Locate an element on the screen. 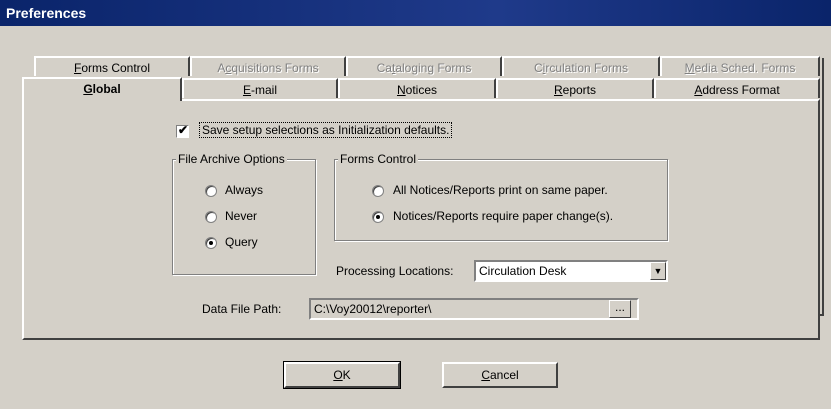 The height and width of the screenshot is (409, 831). tab-cataloging-forms: Cataloging Forms is located at coordinates (424, 66).